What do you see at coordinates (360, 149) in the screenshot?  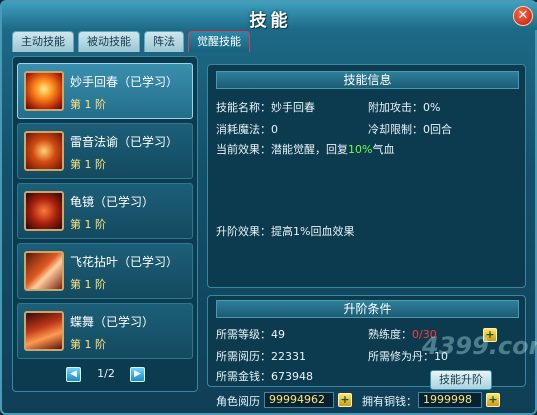 I see `current-effect-percent: 10%` at bounding box center [360, 149].